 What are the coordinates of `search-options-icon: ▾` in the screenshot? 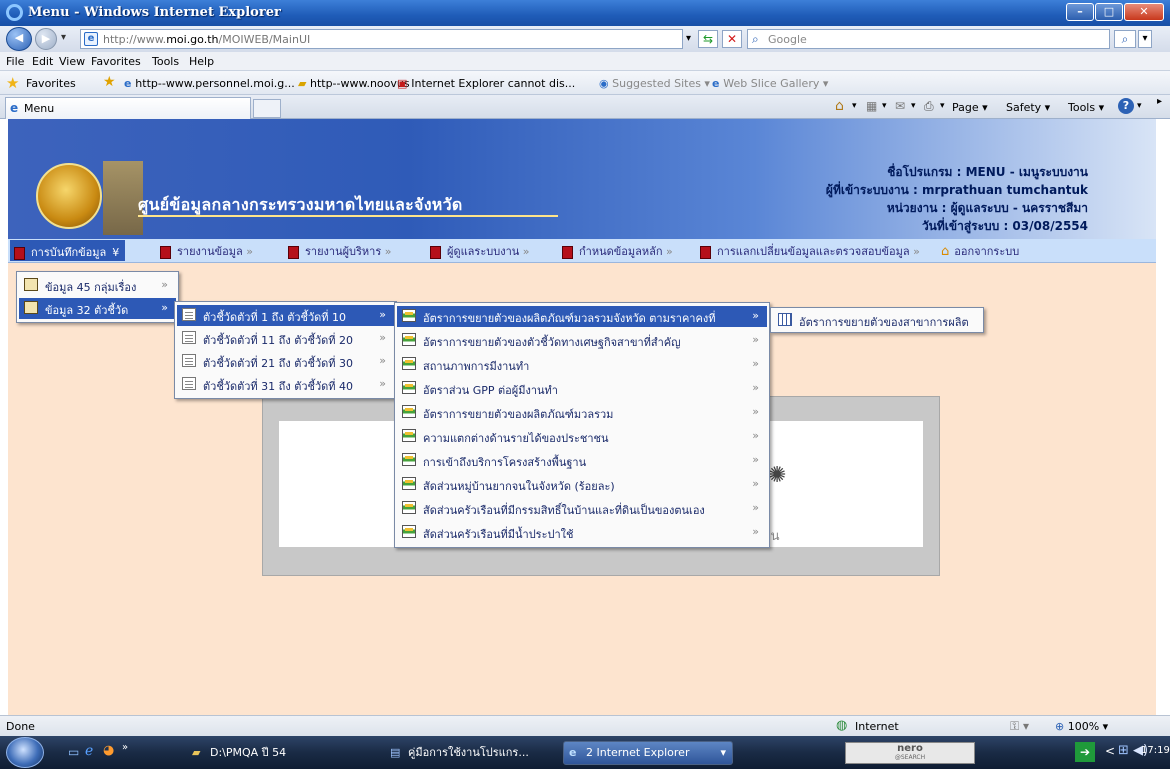 It's located at (1145, 39).